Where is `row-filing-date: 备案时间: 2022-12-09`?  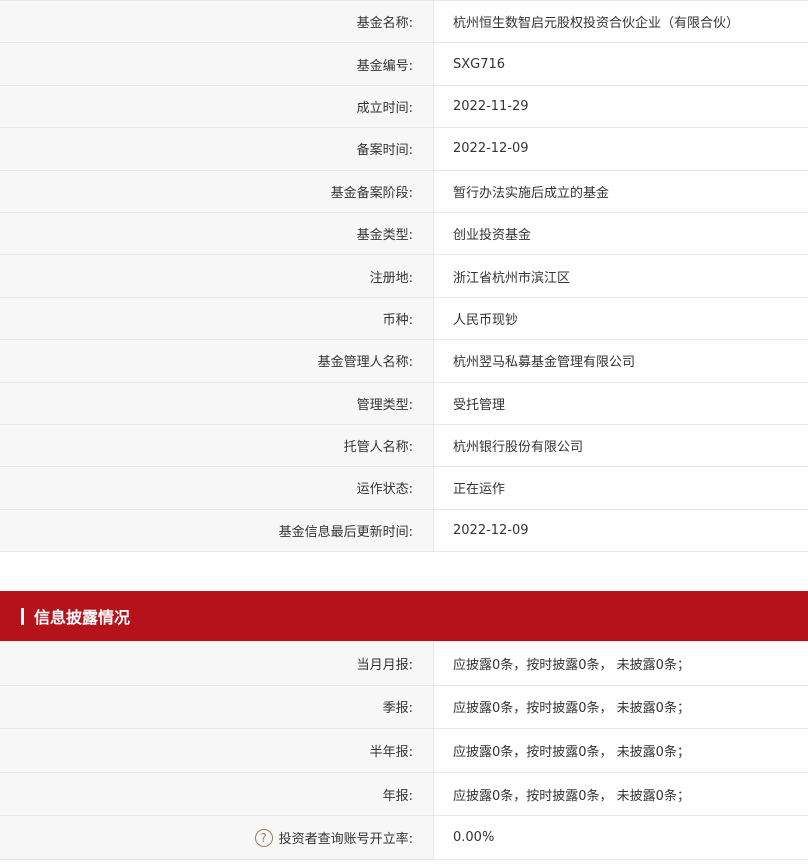
row-filing-date: 备案时间: 2022-12-09 is located at coordinates (404, 149).